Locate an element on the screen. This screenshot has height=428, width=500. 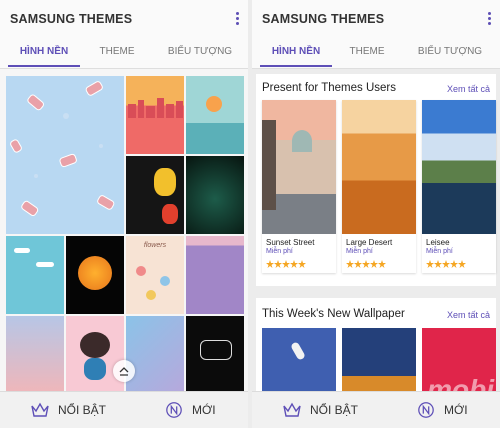
wallpaper-tile-flowers: flowers is located at coordinates (155, 275).